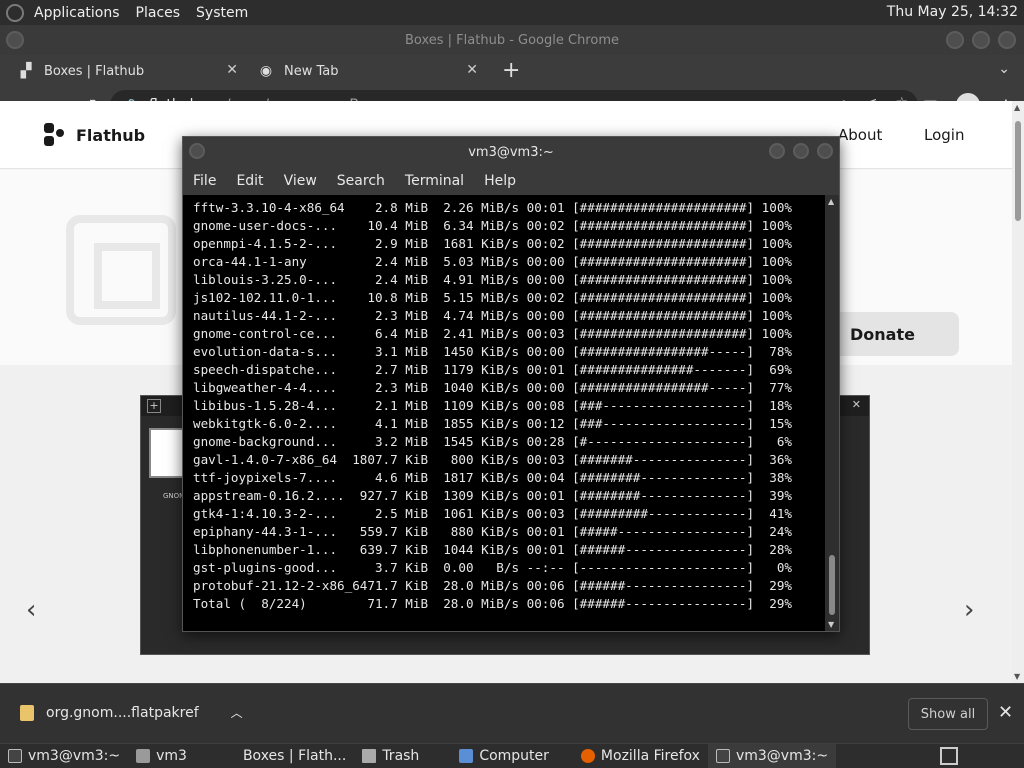 The height and width of the screenshot is (768, 1024). I want to click on menu-applications: Applications, so click(77, 13).